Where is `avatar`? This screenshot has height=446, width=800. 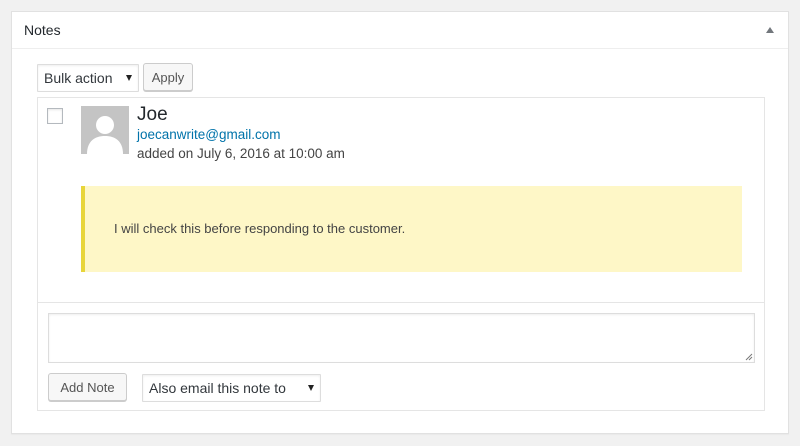
avatar is located at coordinates (105, 130).